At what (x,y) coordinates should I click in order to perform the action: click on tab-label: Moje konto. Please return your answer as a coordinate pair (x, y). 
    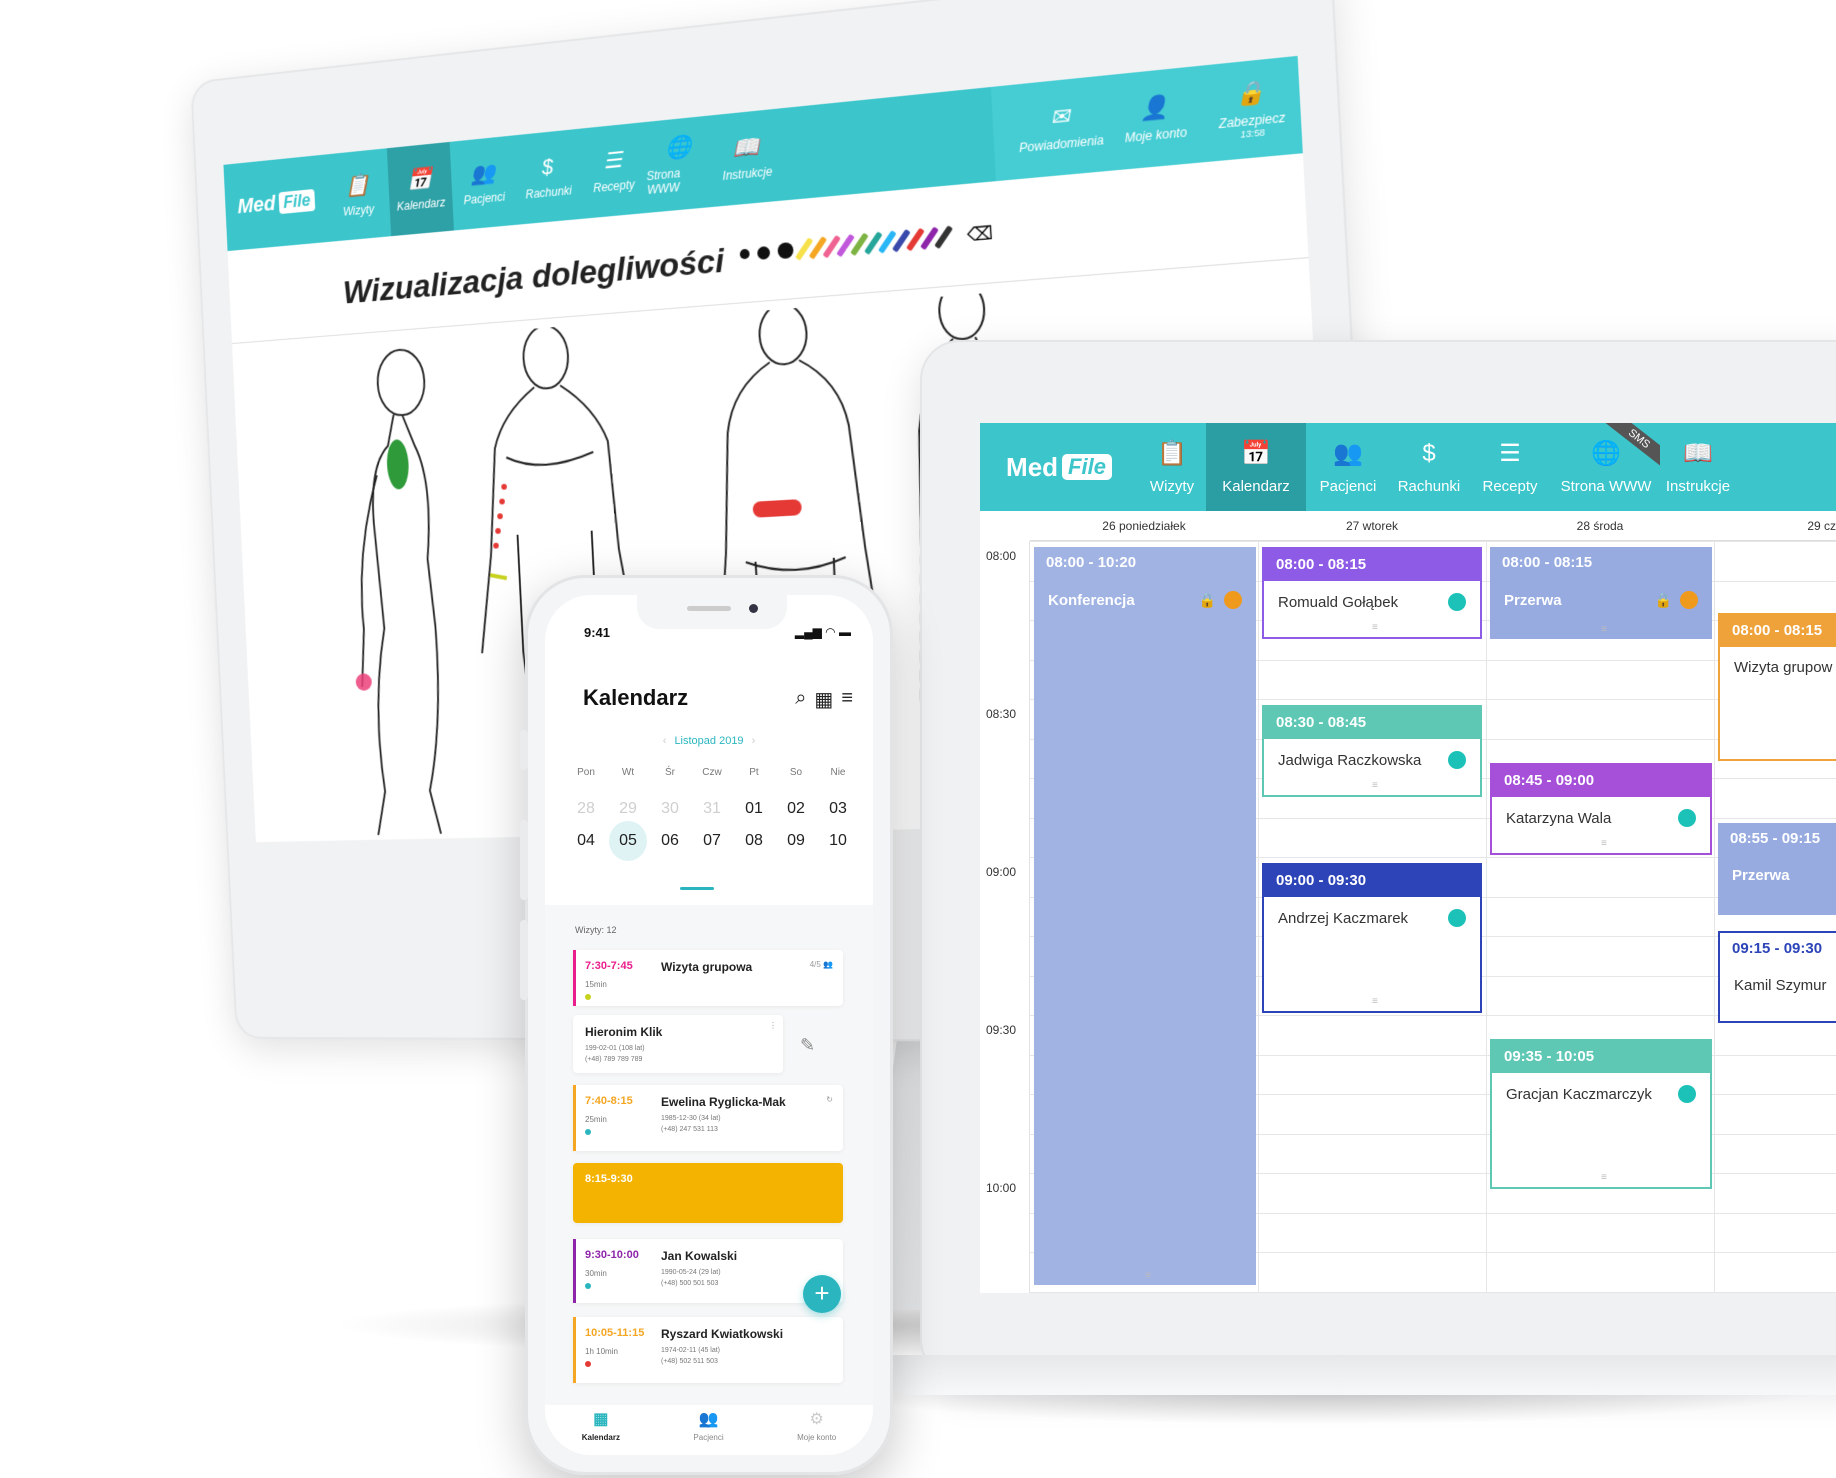
    Looking at the image, I should click on (816, 1437).